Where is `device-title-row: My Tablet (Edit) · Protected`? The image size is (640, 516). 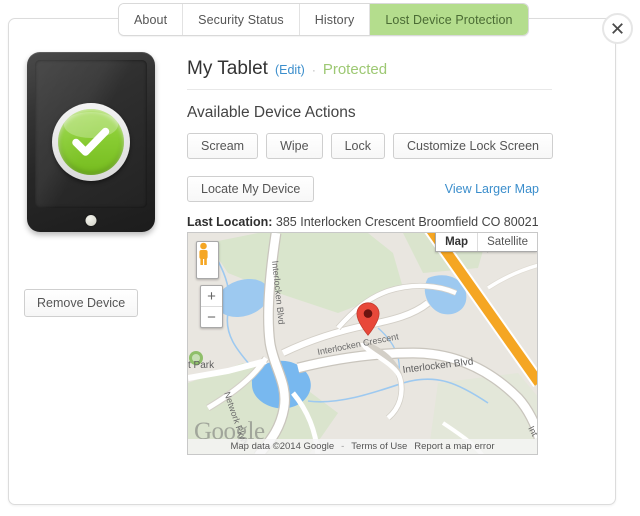 device-title-row: My Tablet (Edit) · Protected is located at coordinates (369, 74).